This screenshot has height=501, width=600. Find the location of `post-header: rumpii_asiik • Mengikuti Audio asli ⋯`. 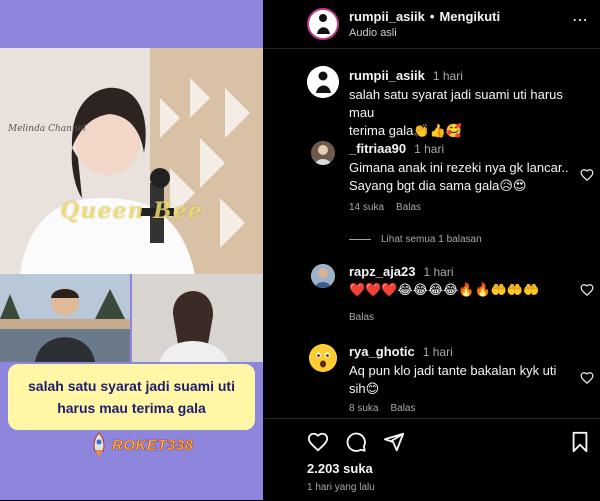

post-header: rumpii_asiik • Mengikuti Audio asli ⋯ is located at coordinates (431, 24).